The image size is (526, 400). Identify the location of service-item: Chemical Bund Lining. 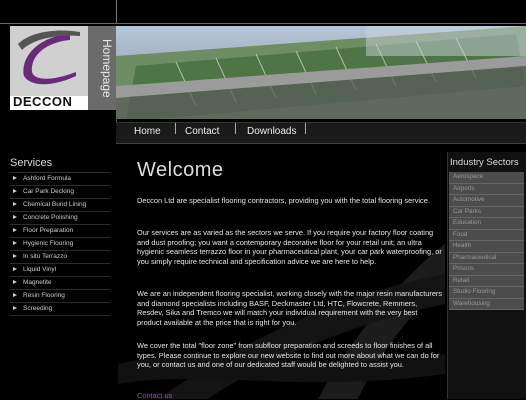
(60, 205).